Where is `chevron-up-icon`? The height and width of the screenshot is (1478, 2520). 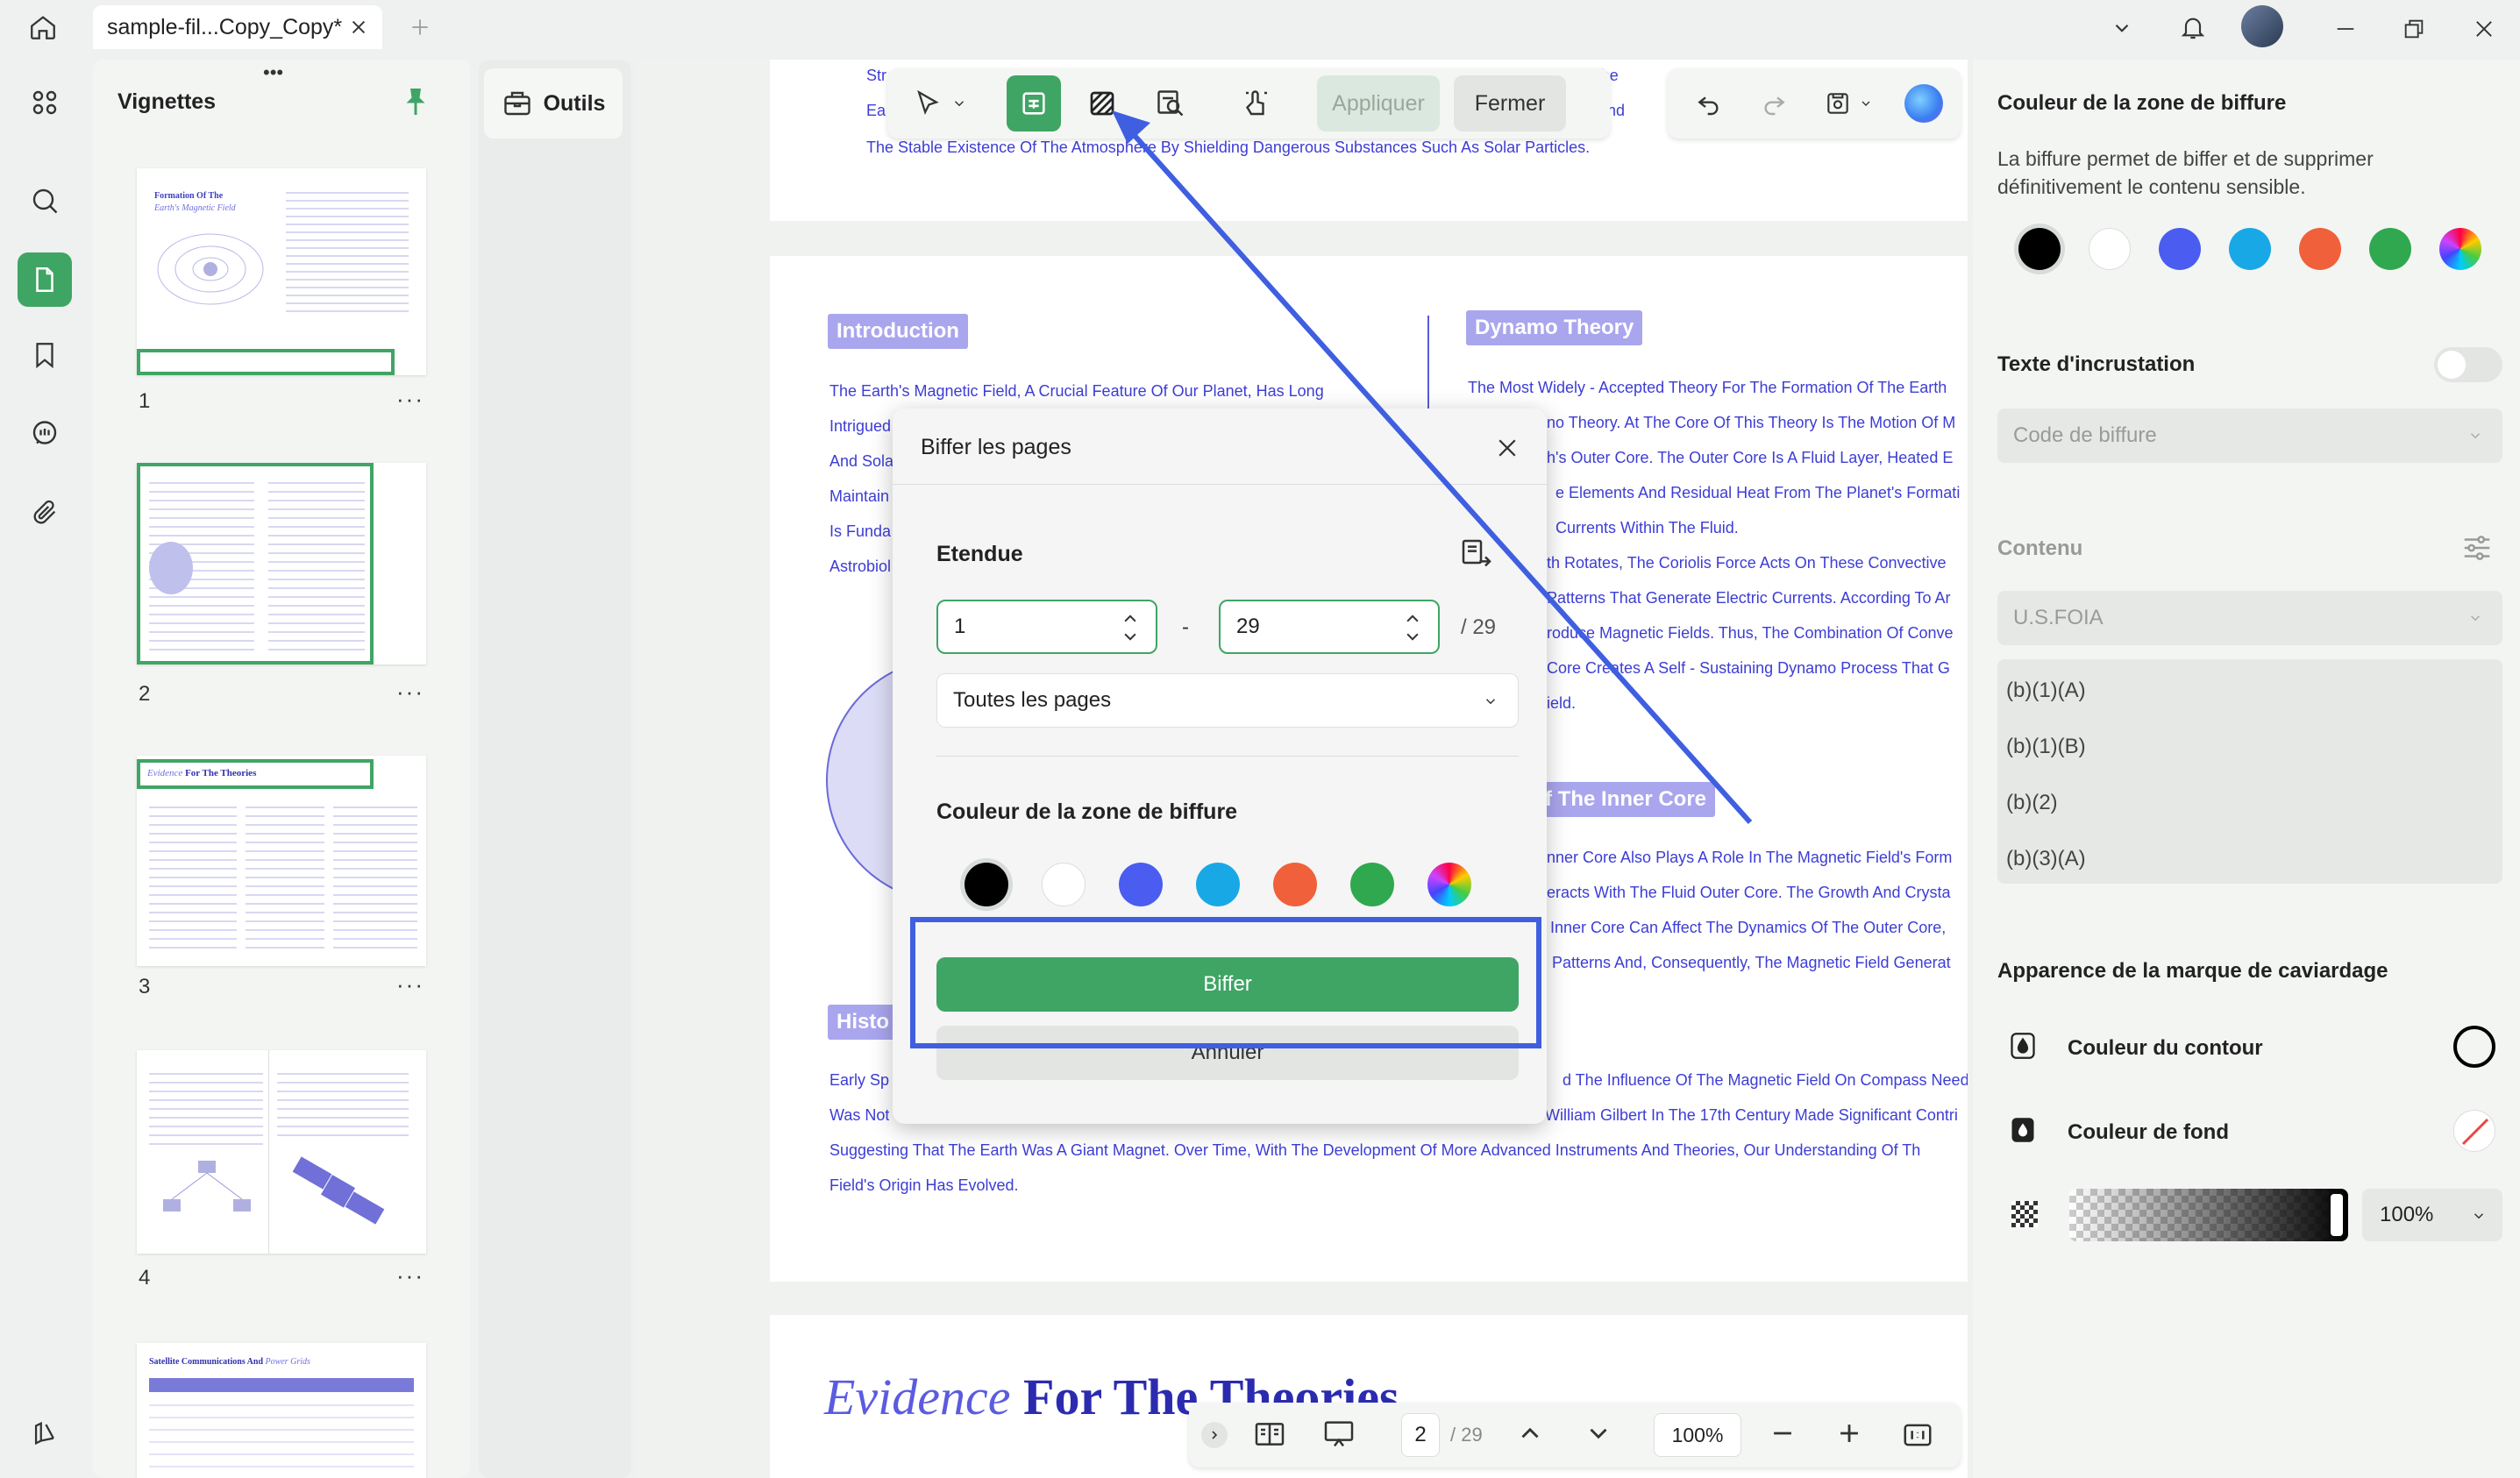
chevron-up-icon is located at coordinates (1530, 1433).